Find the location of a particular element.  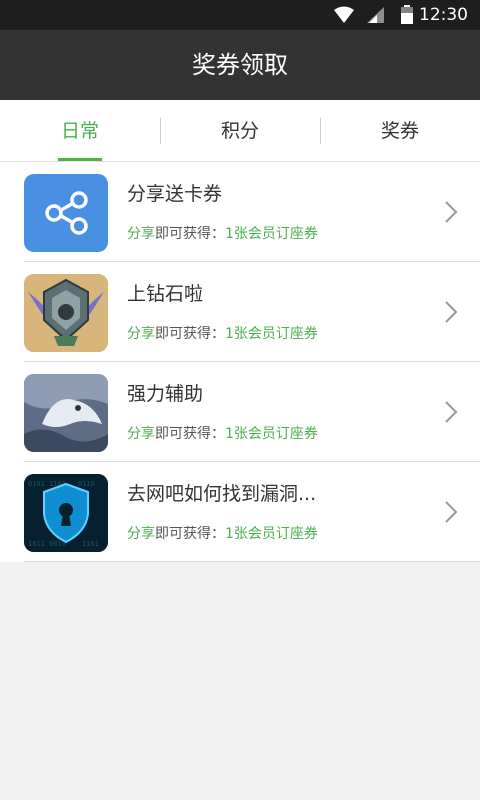

divider is located at coordinates (252, 561).